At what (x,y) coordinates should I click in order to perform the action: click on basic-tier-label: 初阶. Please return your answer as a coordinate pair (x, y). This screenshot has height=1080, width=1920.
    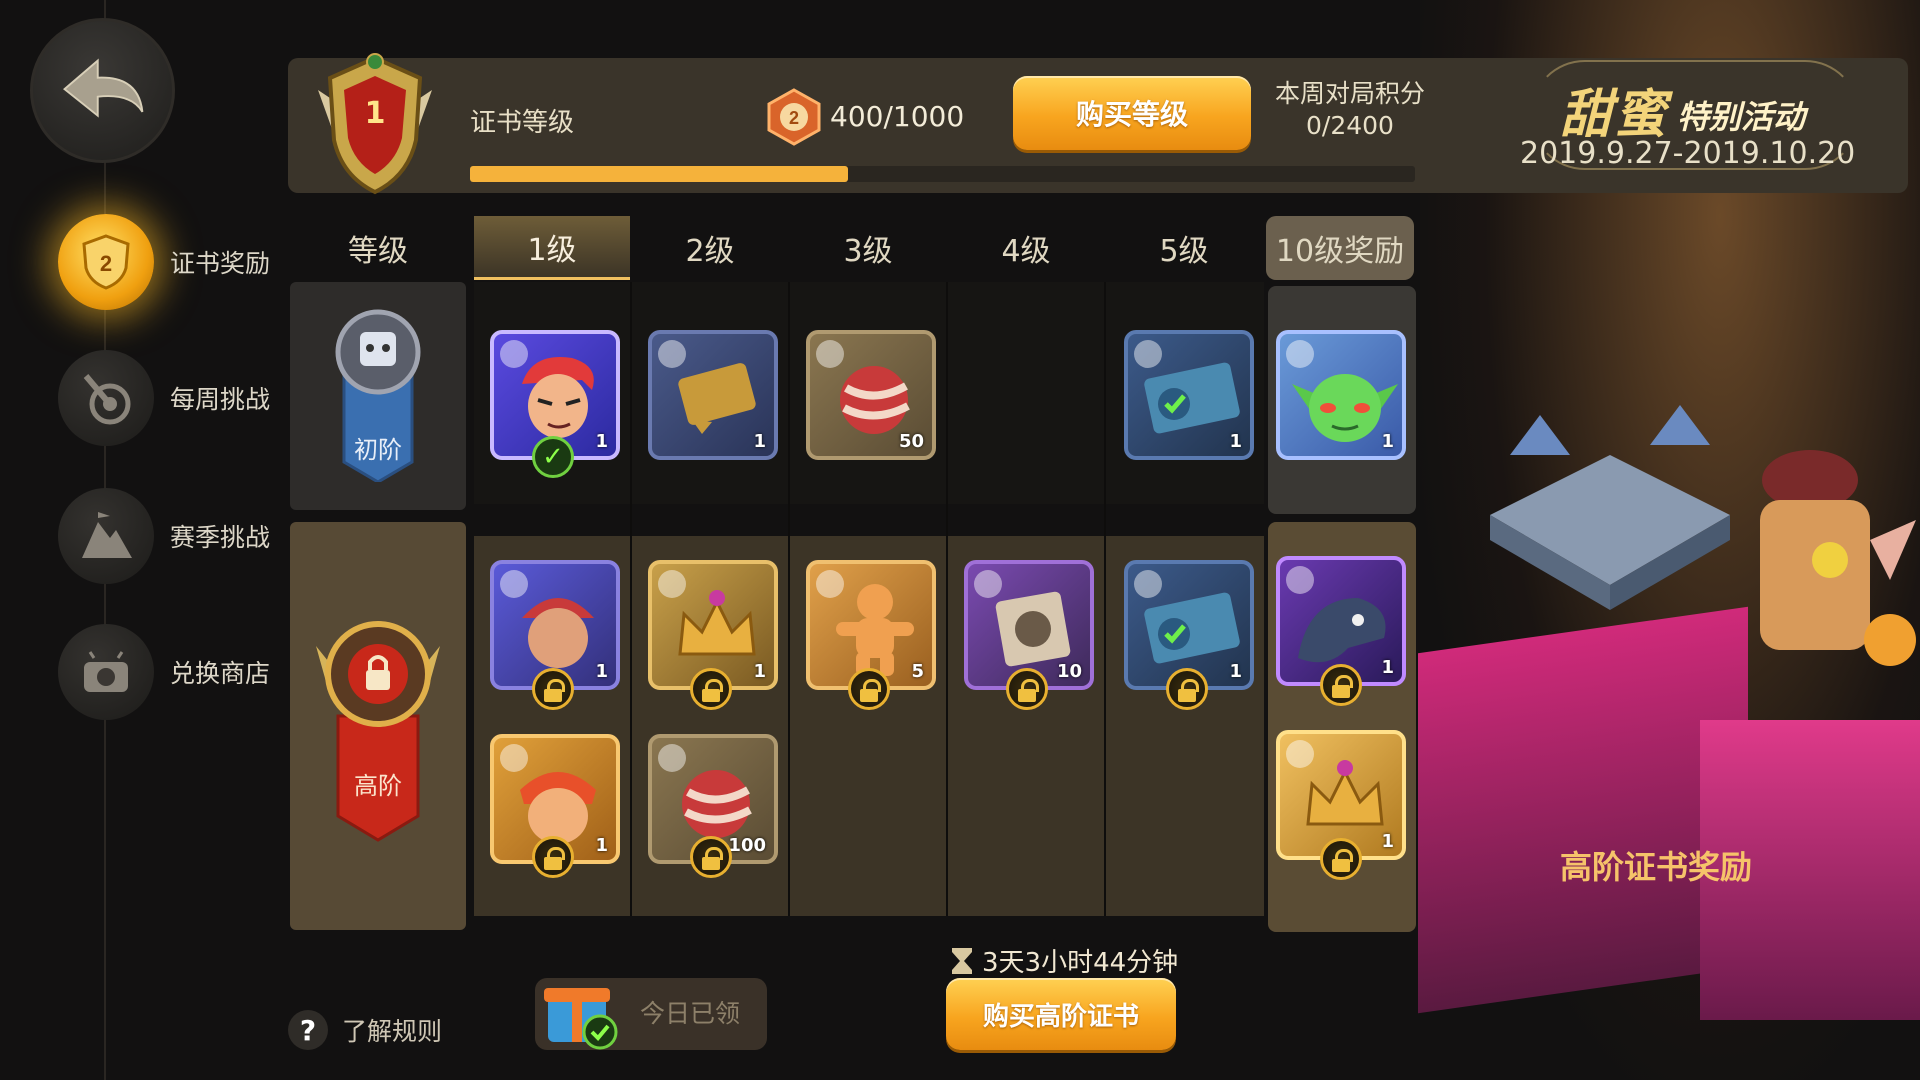
    Looking at the image, I should click on (378, 450).